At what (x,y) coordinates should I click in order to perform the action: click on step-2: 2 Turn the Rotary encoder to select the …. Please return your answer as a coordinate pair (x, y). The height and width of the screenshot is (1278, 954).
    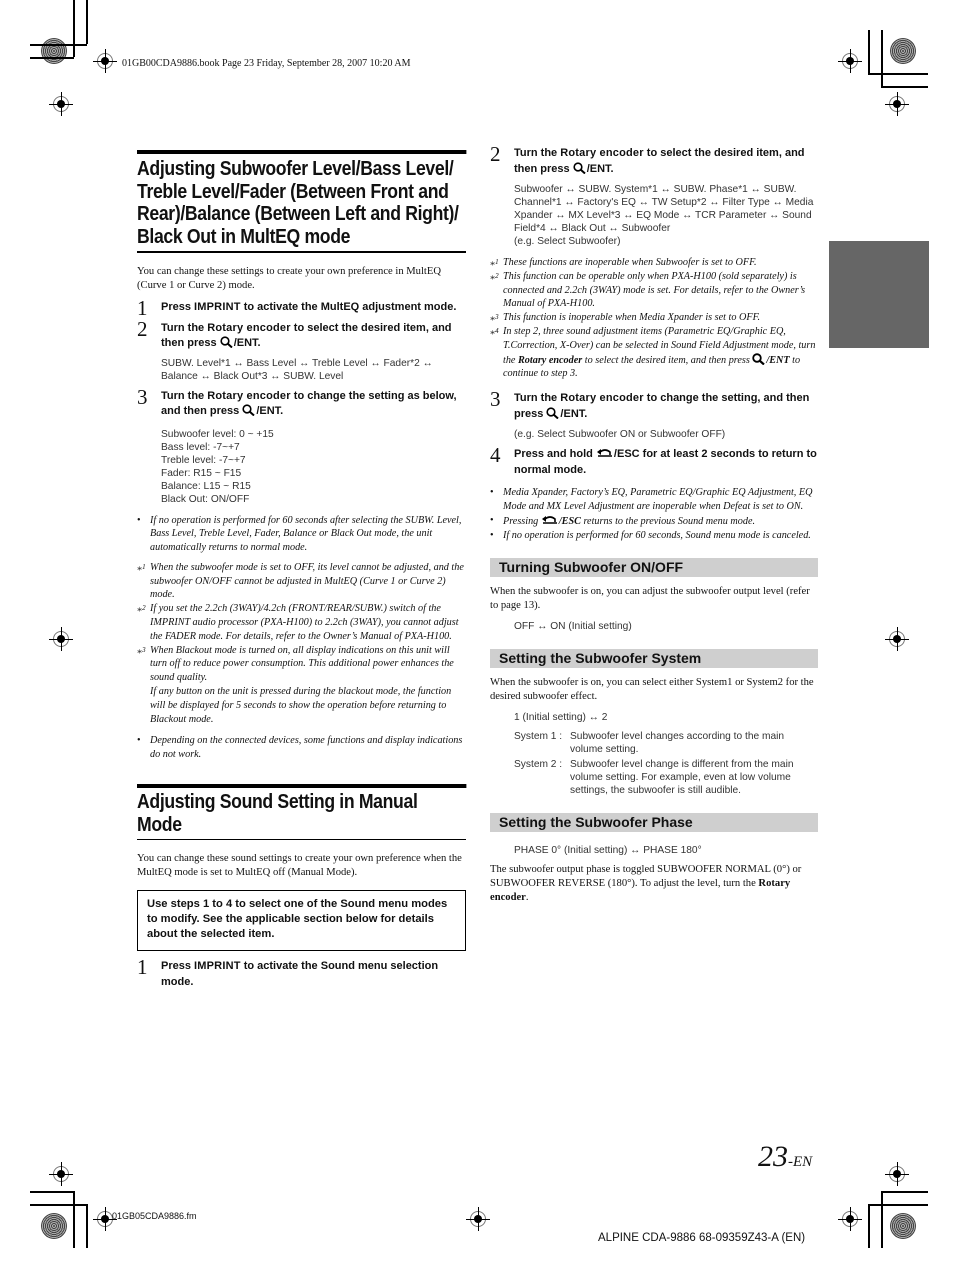
    Looking at the image, I should click on (294, 333).